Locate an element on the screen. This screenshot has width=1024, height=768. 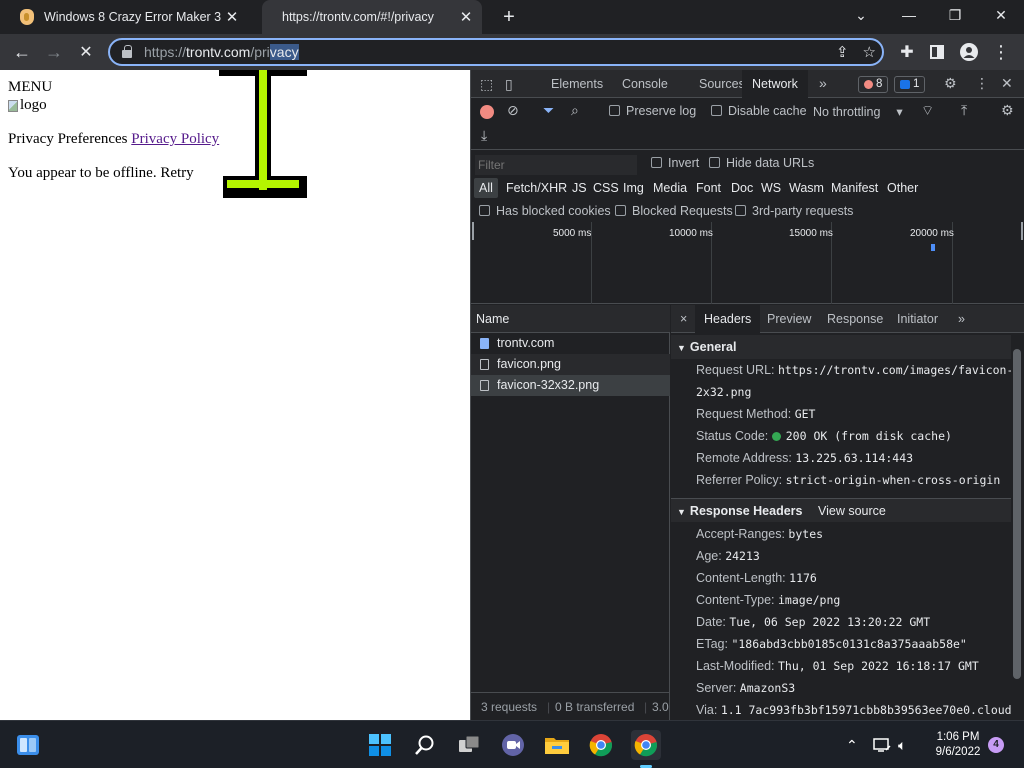
general-section-header: ▼ General is located at coordinates (841, 347).